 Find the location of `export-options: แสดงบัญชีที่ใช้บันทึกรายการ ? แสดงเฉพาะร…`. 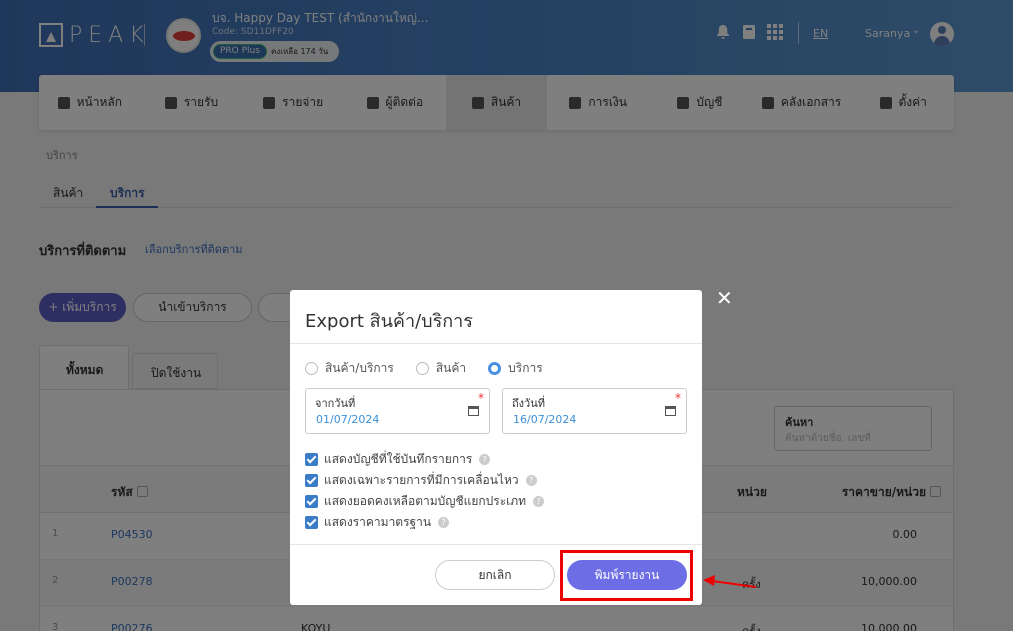

export-options: แสดงบัญชีที่ใช้บันทึกรายการ ? แสดงเฉพาะร… is located at coordinates (425, 491).